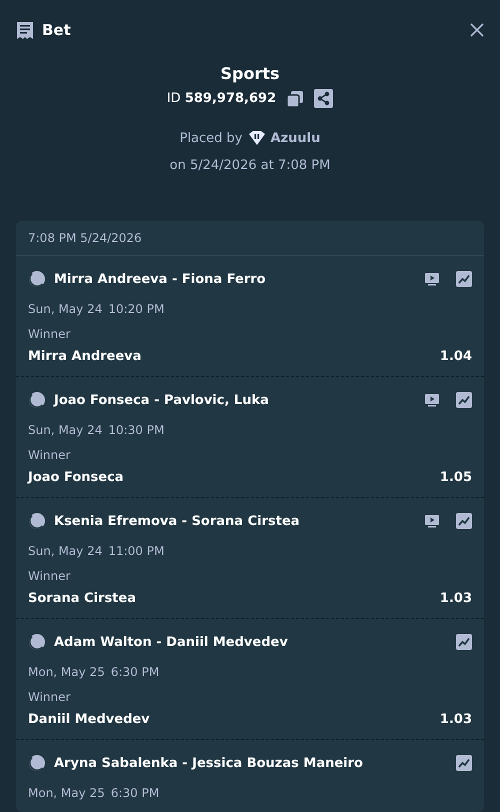  I want to click on selection-name: Mirra Andreeva, so click(85, 356).